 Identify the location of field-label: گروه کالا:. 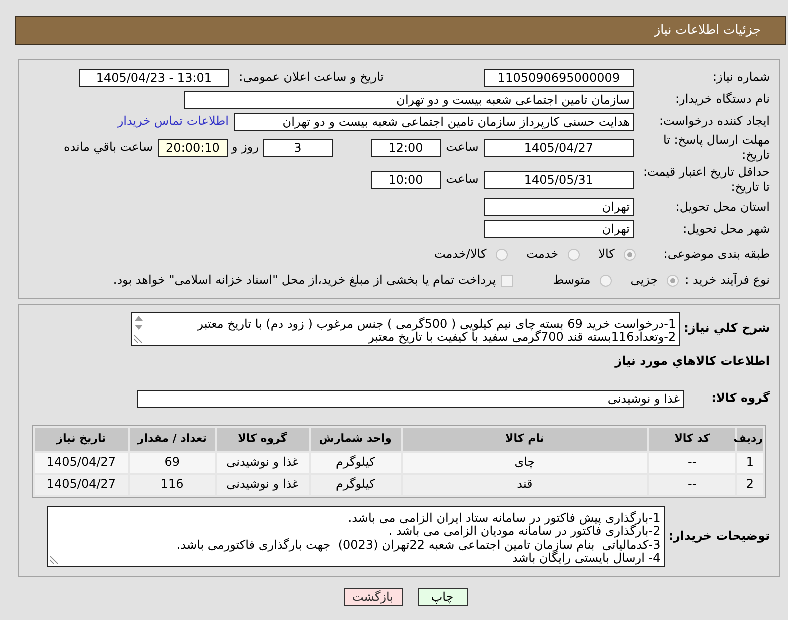
(740, 398).